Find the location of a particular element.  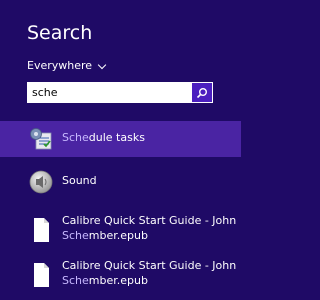

result-label: Sound is located at coordinates (149, 180).